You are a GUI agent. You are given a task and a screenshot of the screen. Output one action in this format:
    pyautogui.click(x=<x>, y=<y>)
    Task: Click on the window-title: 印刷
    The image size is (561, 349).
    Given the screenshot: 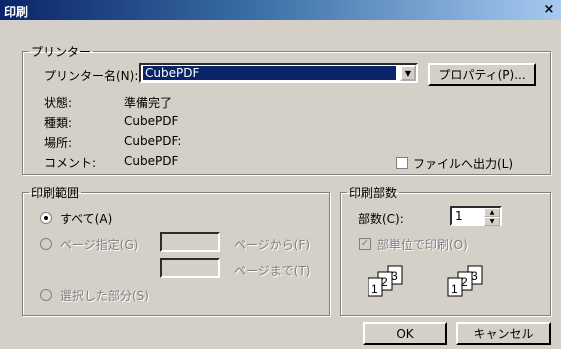 What is the action you would take?
    pyautogui.click(x=16, y=12)
    